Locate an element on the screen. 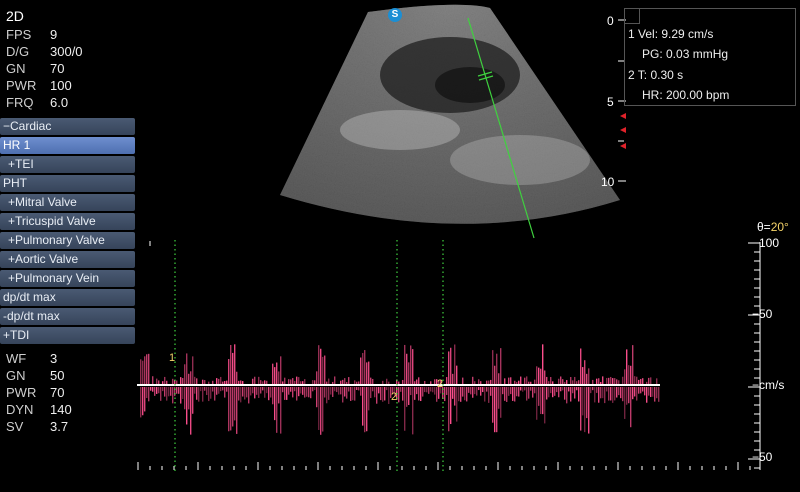 The image size is (800, 492). param-doppler-row: WF 3 is located at coordinates (51, 358).